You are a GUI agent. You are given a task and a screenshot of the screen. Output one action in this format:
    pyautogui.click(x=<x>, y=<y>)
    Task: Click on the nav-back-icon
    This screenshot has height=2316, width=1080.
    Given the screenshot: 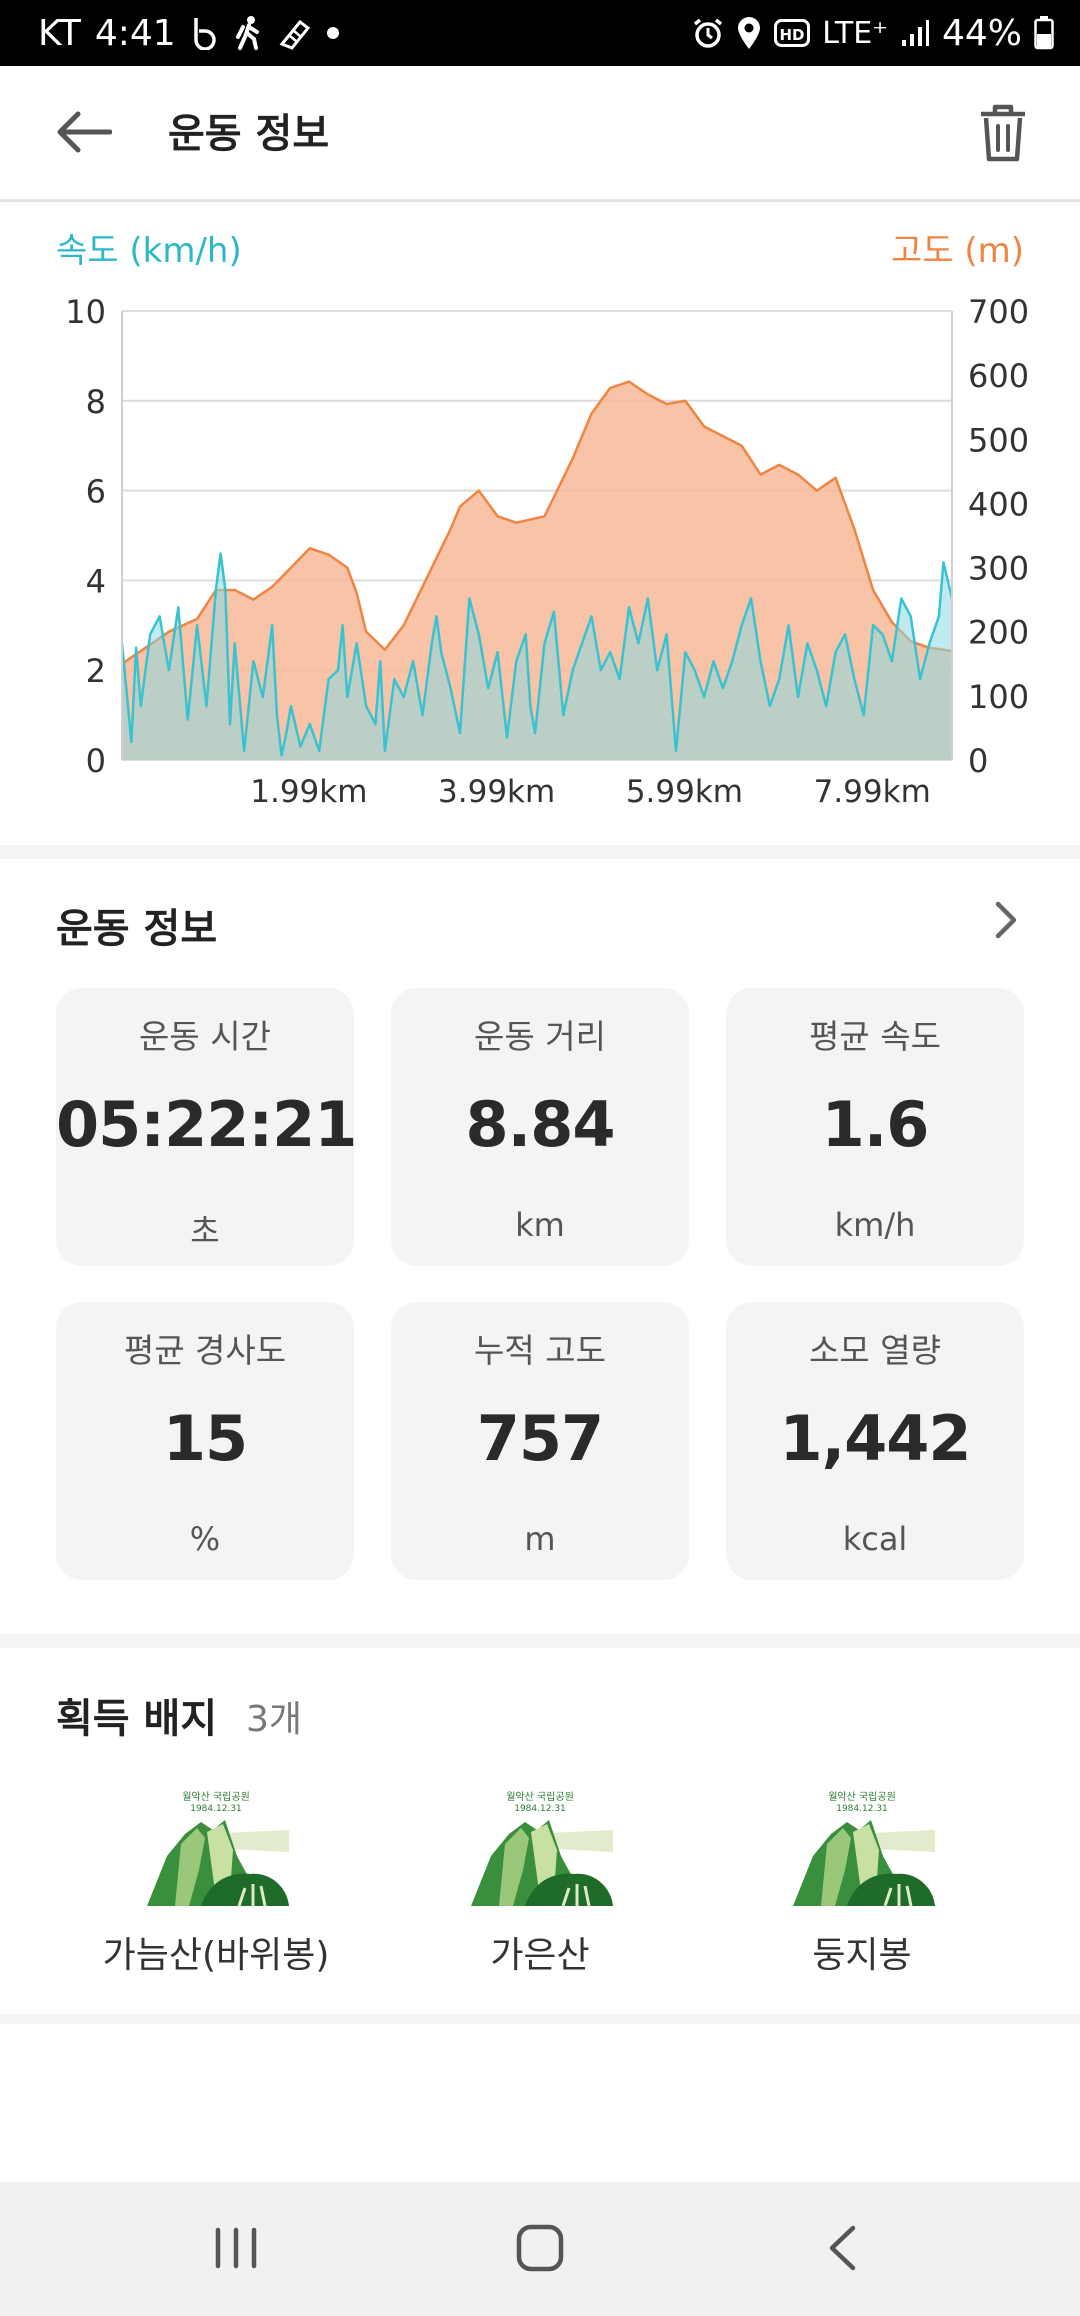 What is the action you would take?
    pyautogui.click(x=842, y=2250)
    